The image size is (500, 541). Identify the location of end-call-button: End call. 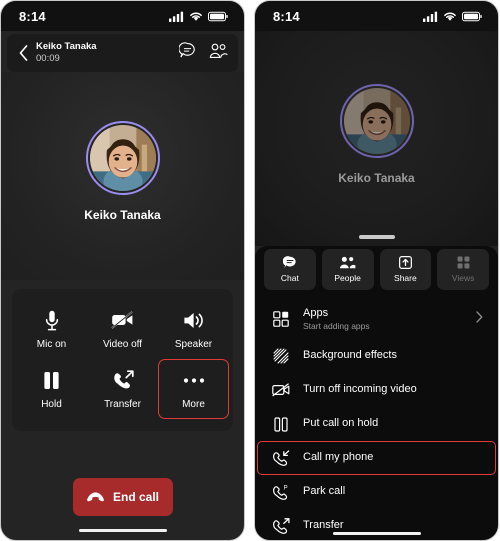
(122, 496).